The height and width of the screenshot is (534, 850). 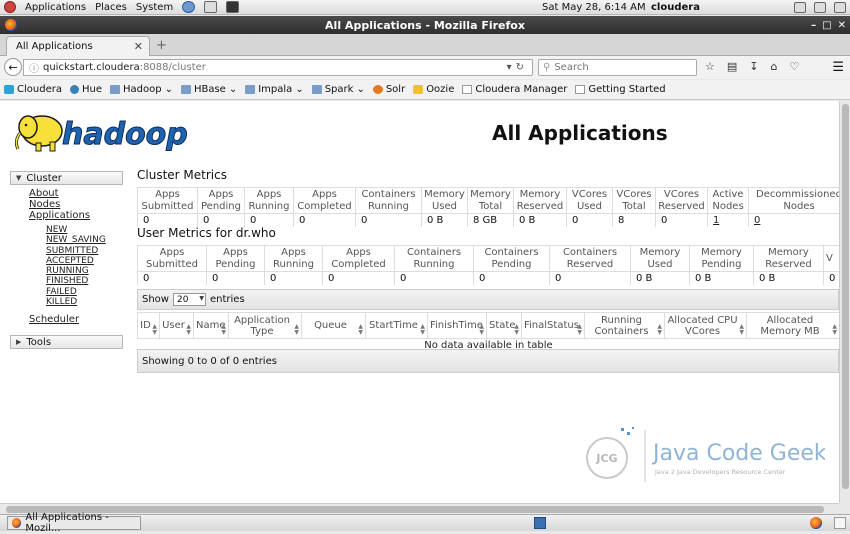 What do you see at coordinates (84, 230) in the screenshot?
I see `sidebar-state-new: NEW` at bounding box center [84, 230].